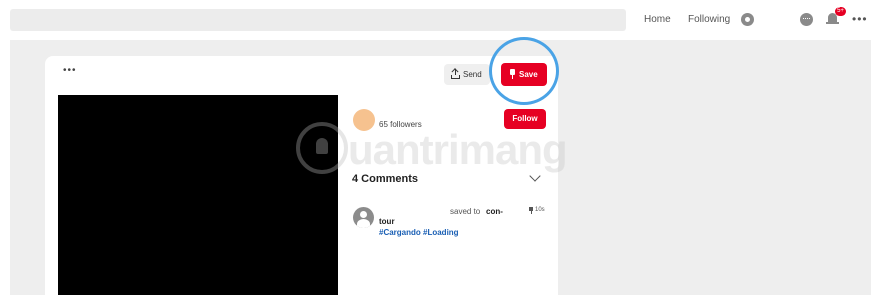 The width and height of the screenshot is (871, 295). I want to click on send-button: Send, so click(467, 74).